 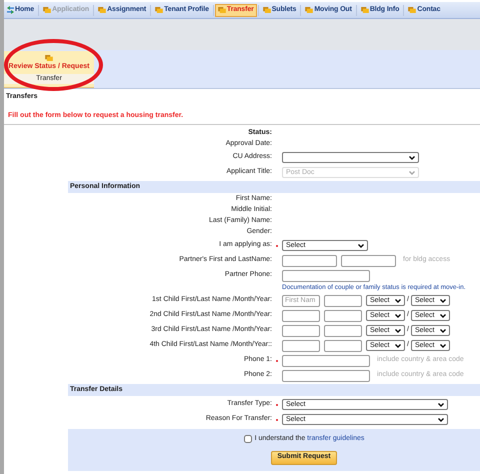 I want to click on checkbox, so click(x=248, y=439).